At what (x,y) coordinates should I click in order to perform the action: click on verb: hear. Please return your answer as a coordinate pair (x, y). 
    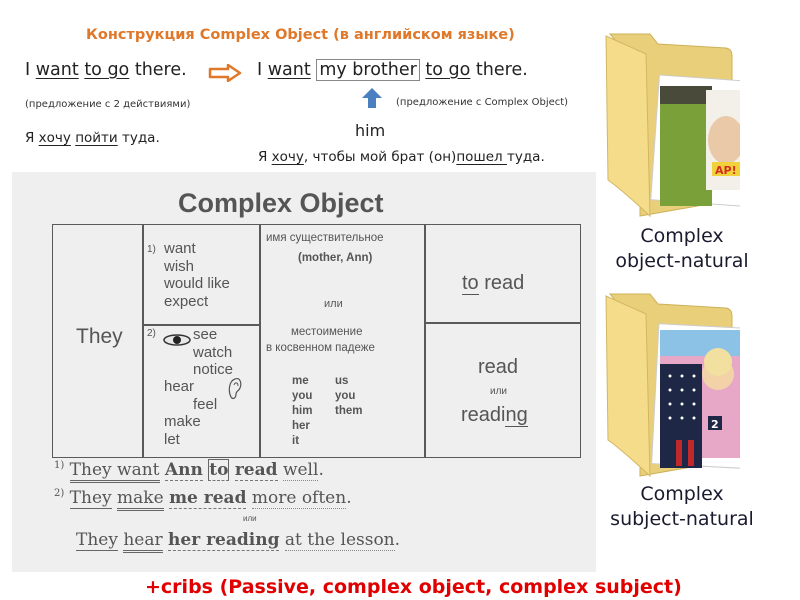
    Looking at the image, I should click on (179, 386).